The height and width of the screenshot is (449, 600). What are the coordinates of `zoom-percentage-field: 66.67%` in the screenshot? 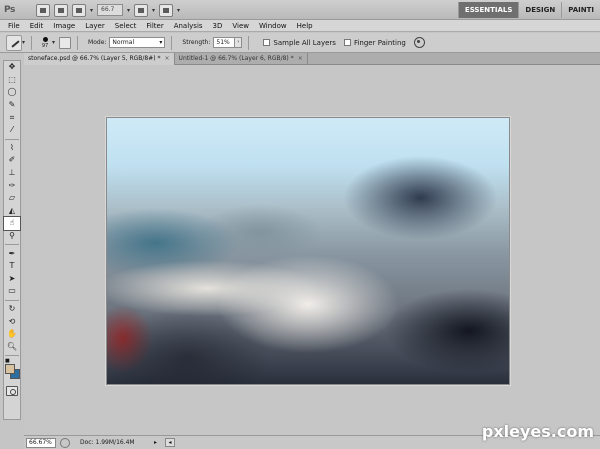 It's located at (41, 442).